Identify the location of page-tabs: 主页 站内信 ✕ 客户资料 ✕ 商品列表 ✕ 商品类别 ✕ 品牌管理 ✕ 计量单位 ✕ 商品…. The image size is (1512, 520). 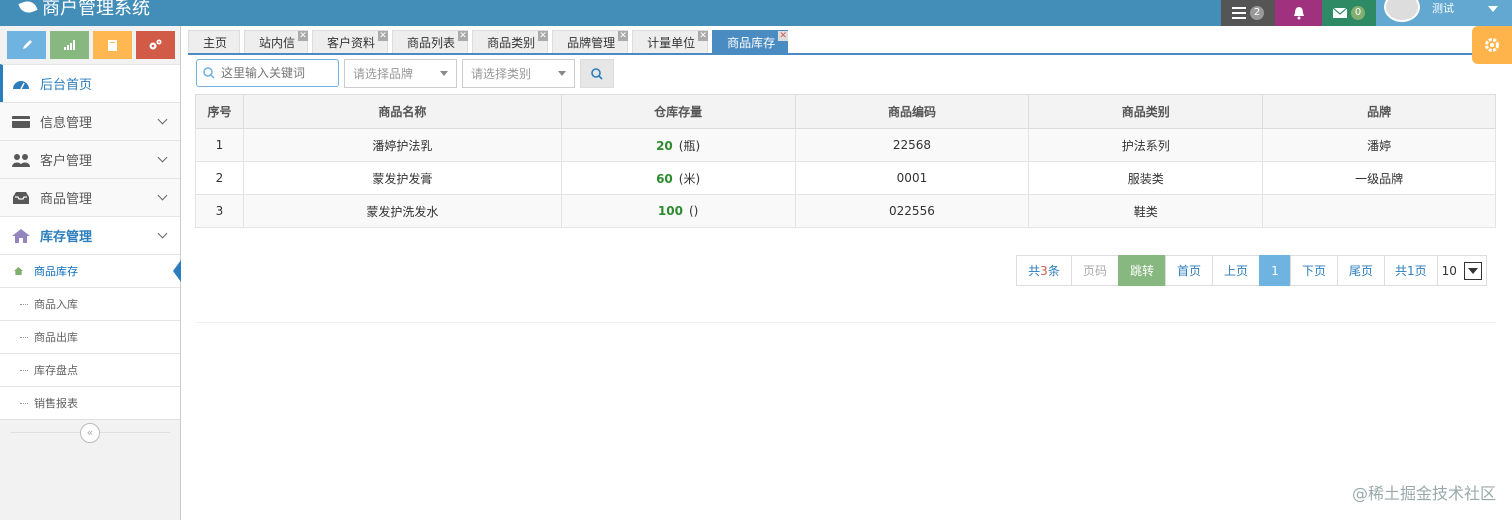
(488, 41).